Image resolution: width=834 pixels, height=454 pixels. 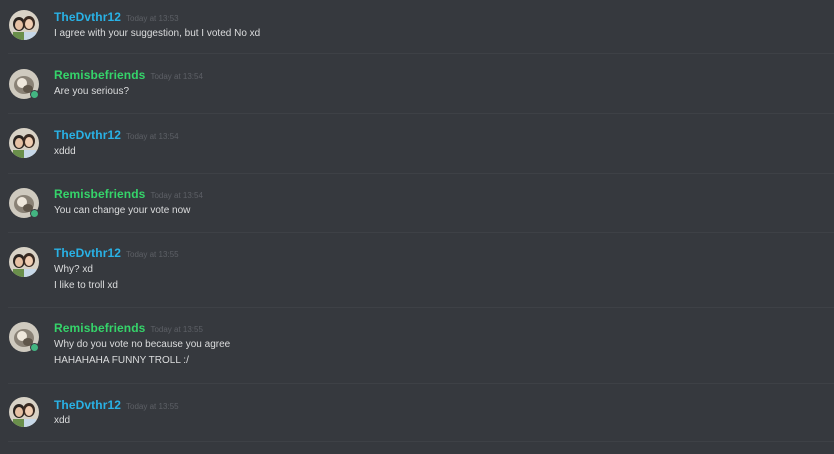 What do you see at coordinates (86, 285) in the screenshot?
I see `message-text: I like to troll xd` at bounding box center [86, 285].